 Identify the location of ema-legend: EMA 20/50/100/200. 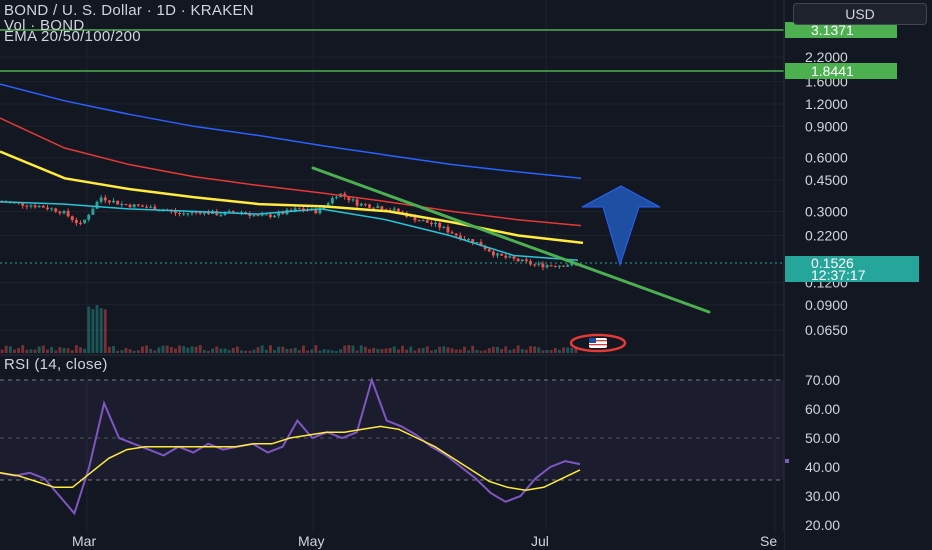
(72, 36).